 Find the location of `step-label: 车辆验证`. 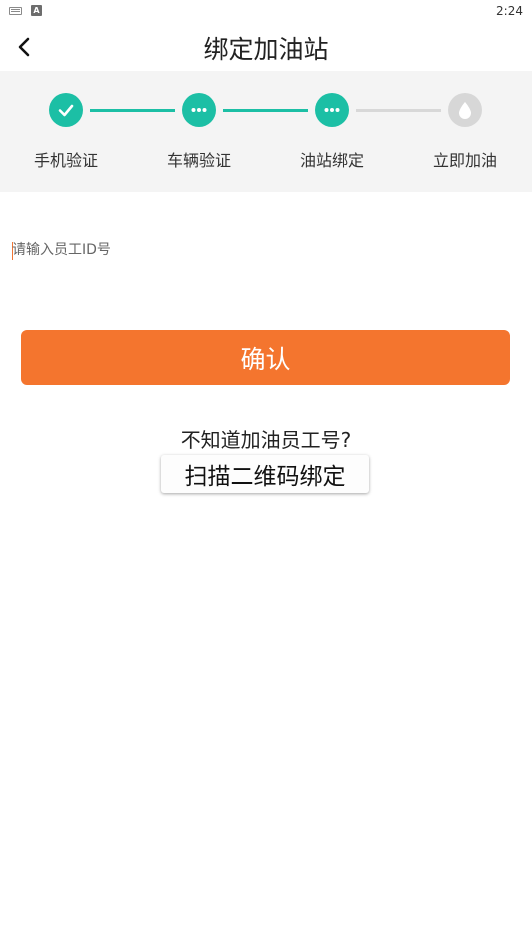

step-label: 车辆验证 is located at coordinates (198, 160).